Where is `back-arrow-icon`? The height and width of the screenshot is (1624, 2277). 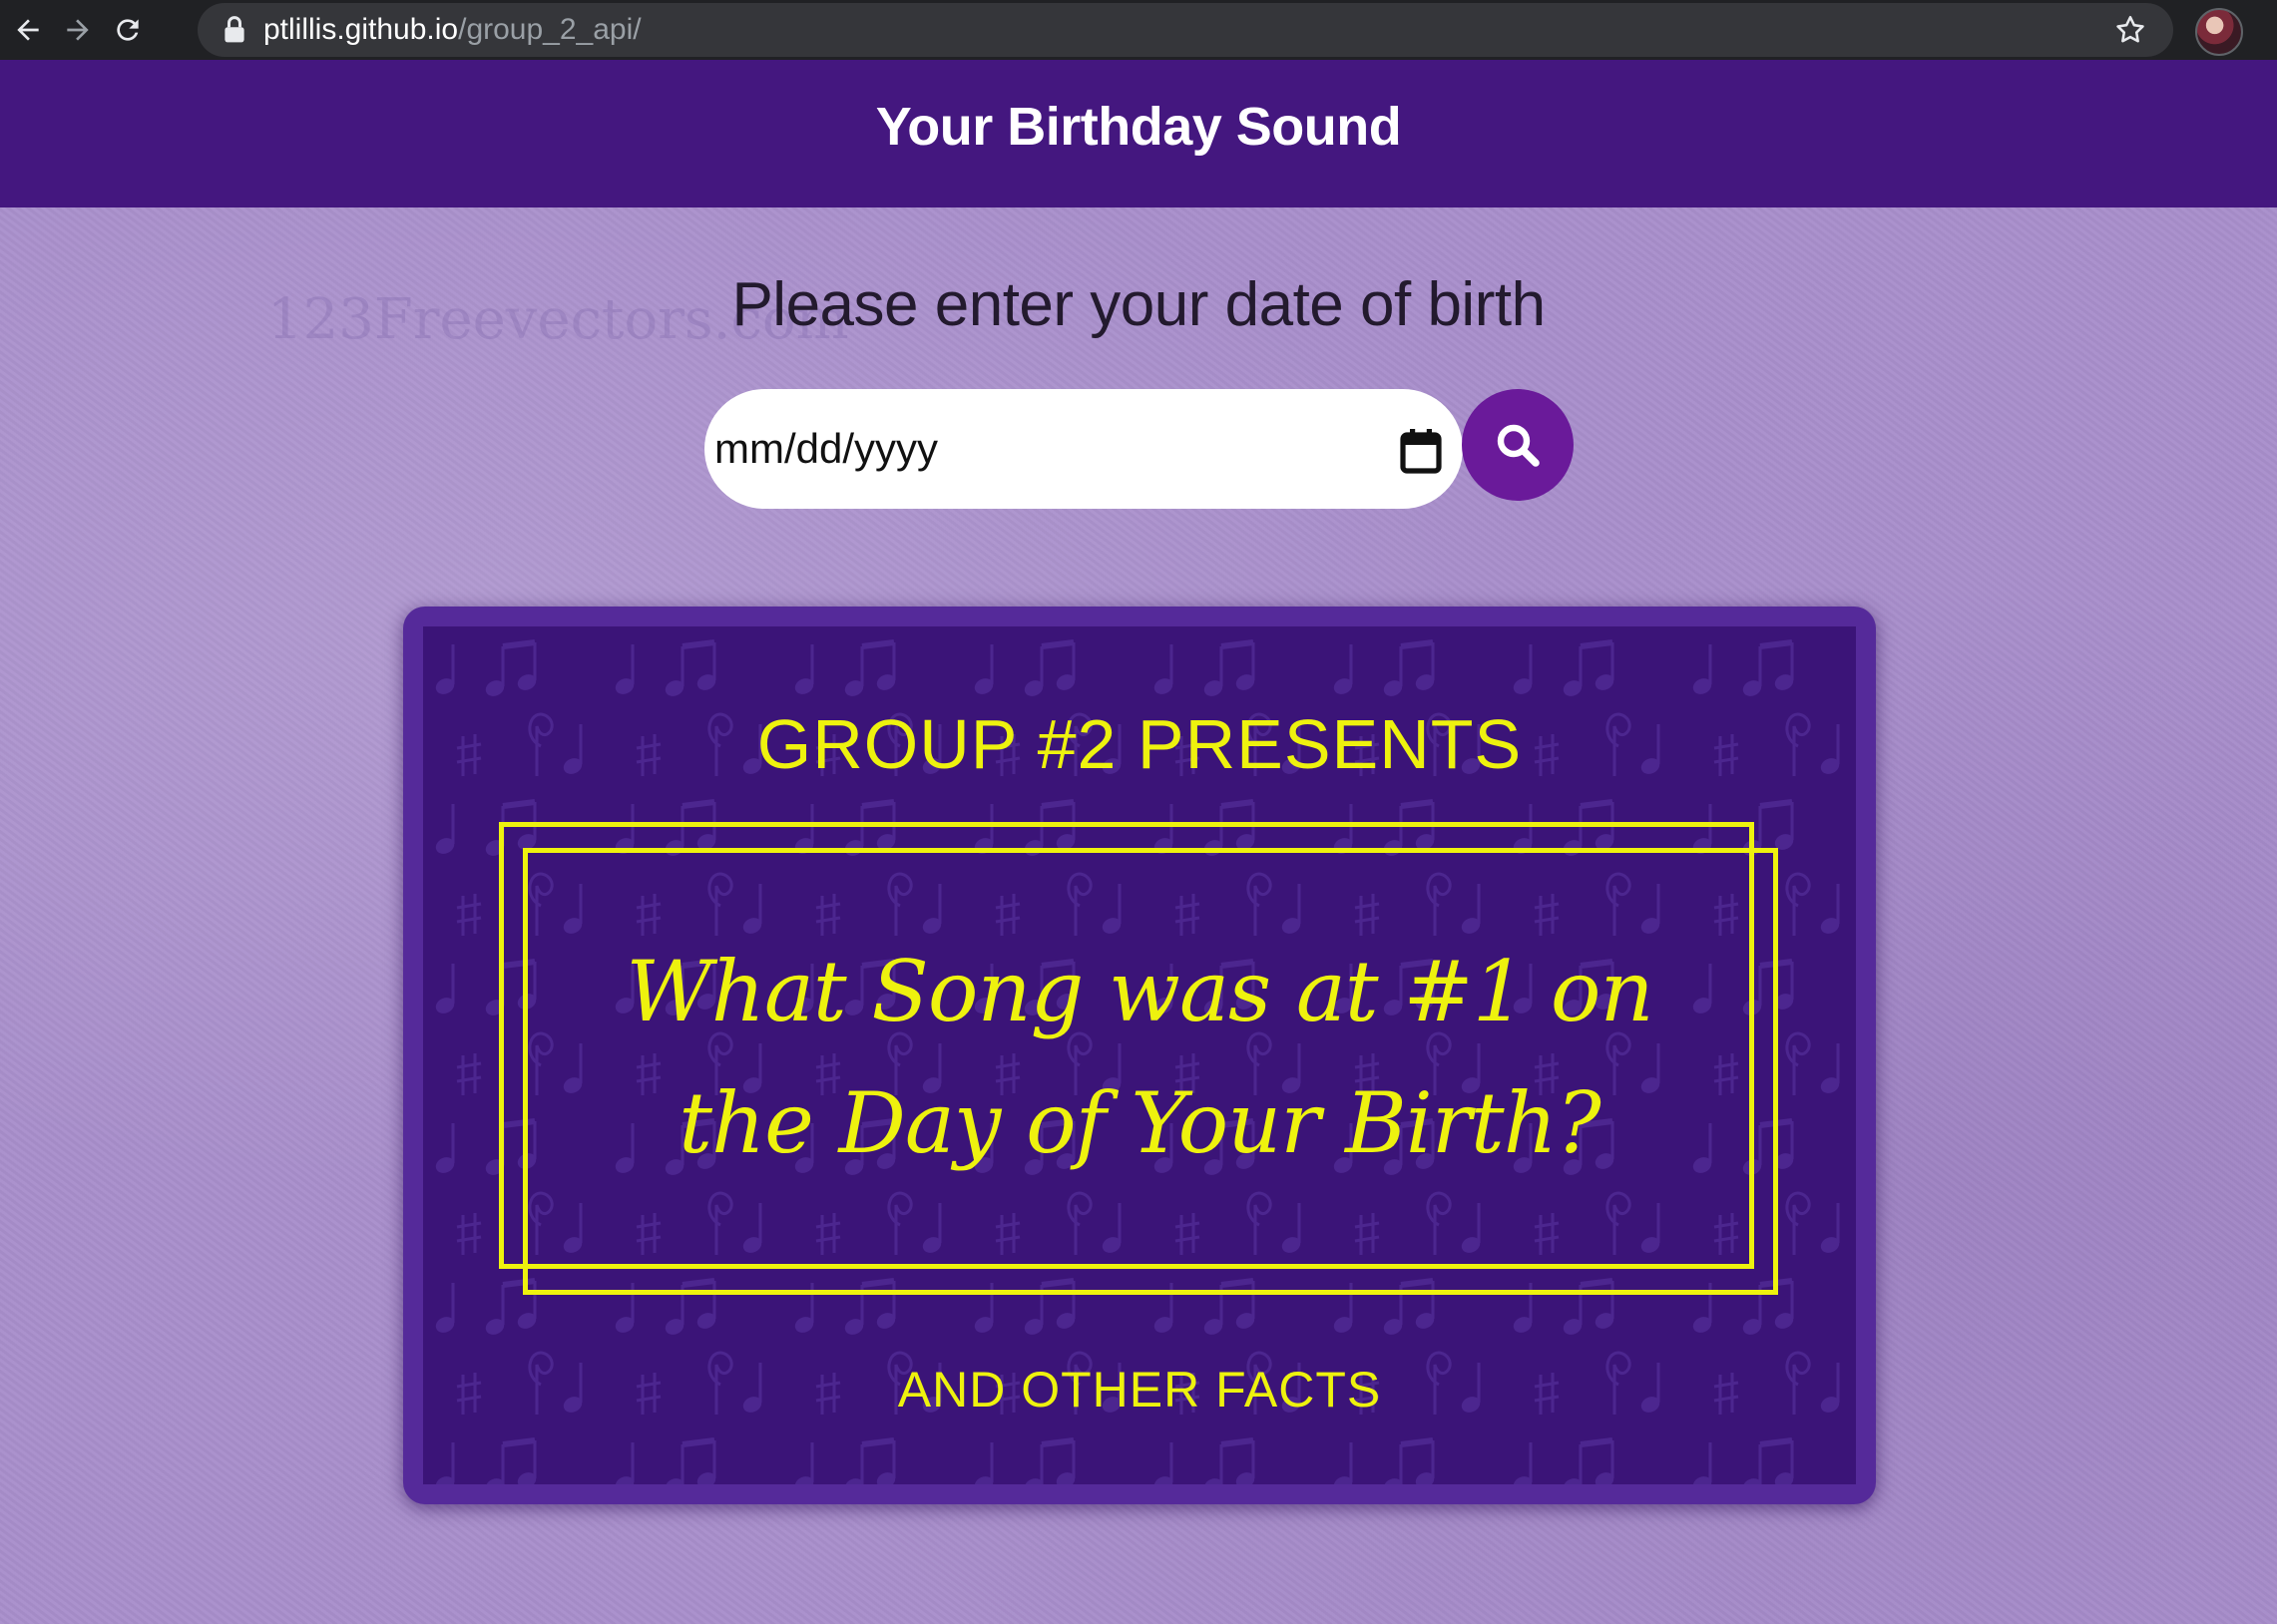 back-arrow-icon is located at coordinates (28, 30).